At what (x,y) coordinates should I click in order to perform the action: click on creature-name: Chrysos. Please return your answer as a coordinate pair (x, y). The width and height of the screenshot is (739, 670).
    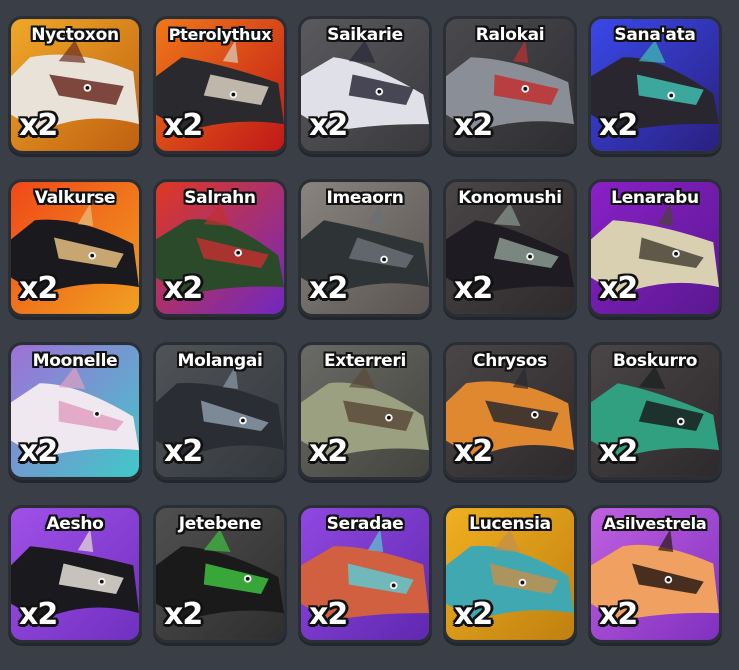
    Looking at the image, I should click on (510, 361).